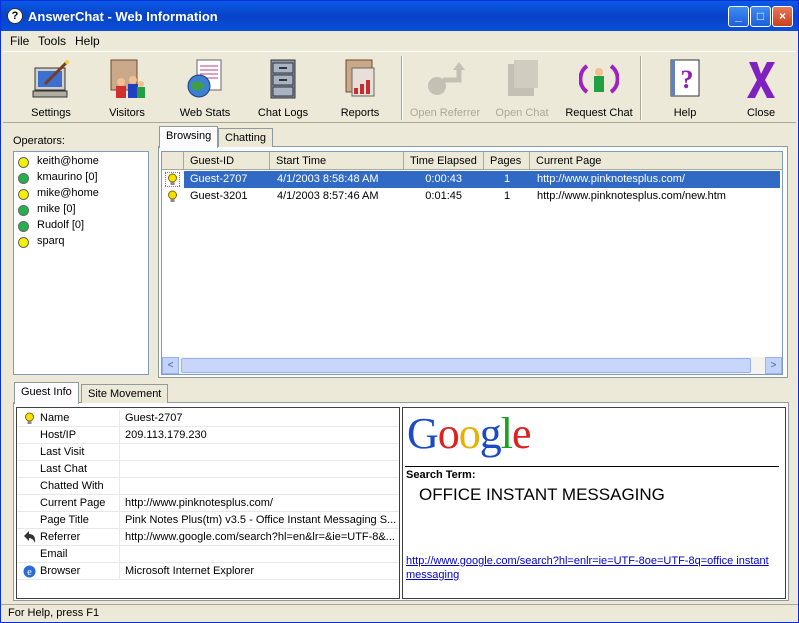 This screenshot has width=799, height=623. I want to click on column-header-current-page: Current Page, so click(656, 161).